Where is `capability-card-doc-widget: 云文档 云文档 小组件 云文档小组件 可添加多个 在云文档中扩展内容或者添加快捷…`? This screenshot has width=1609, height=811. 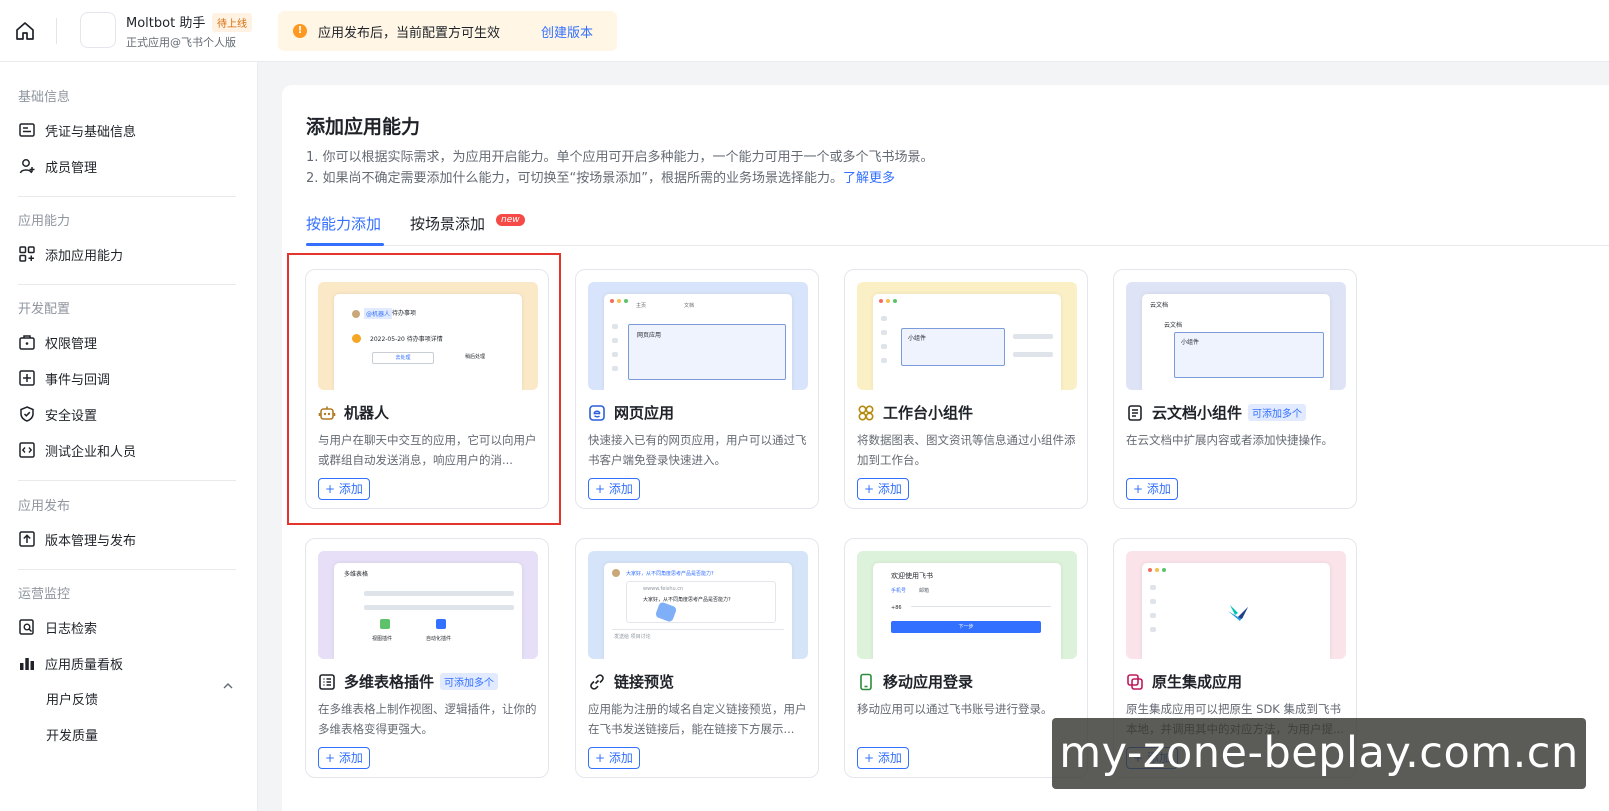
capability-card-doc-widget: 云文档 云文档 小组件 云文档小组件 可添加多个 在云文档中扩展内容或者添加快捷… is located at coordinates (1235, 389).